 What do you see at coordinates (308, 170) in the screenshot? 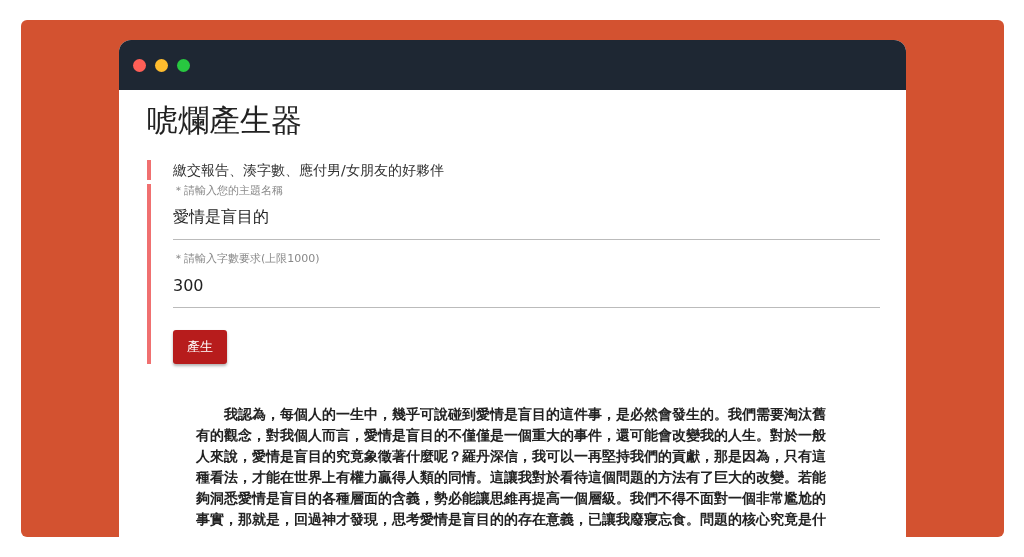
I see `subtitle-text: 繳交報告、湊字數、應付男/女朋友的好夥伴` at bounding box center [308, 170].